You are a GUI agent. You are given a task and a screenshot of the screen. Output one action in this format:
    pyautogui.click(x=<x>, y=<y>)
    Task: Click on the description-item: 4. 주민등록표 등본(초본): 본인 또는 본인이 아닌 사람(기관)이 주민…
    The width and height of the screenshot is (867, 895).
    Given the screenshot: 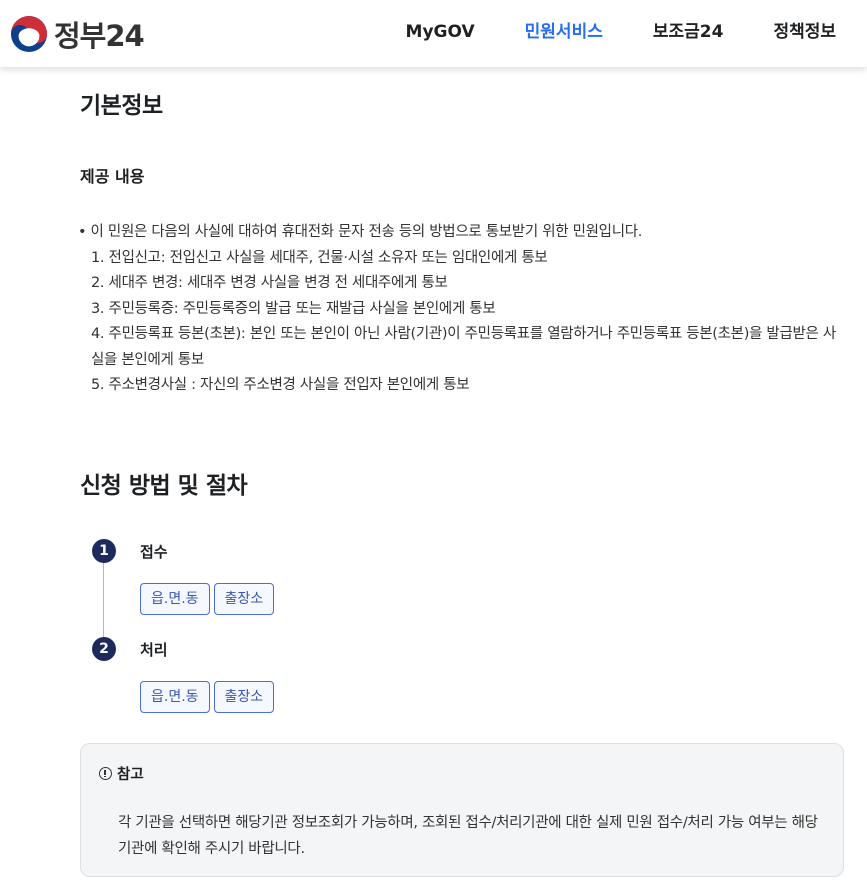 What is the action you would take?
    pyautogui.click(x=463, y=347)
    